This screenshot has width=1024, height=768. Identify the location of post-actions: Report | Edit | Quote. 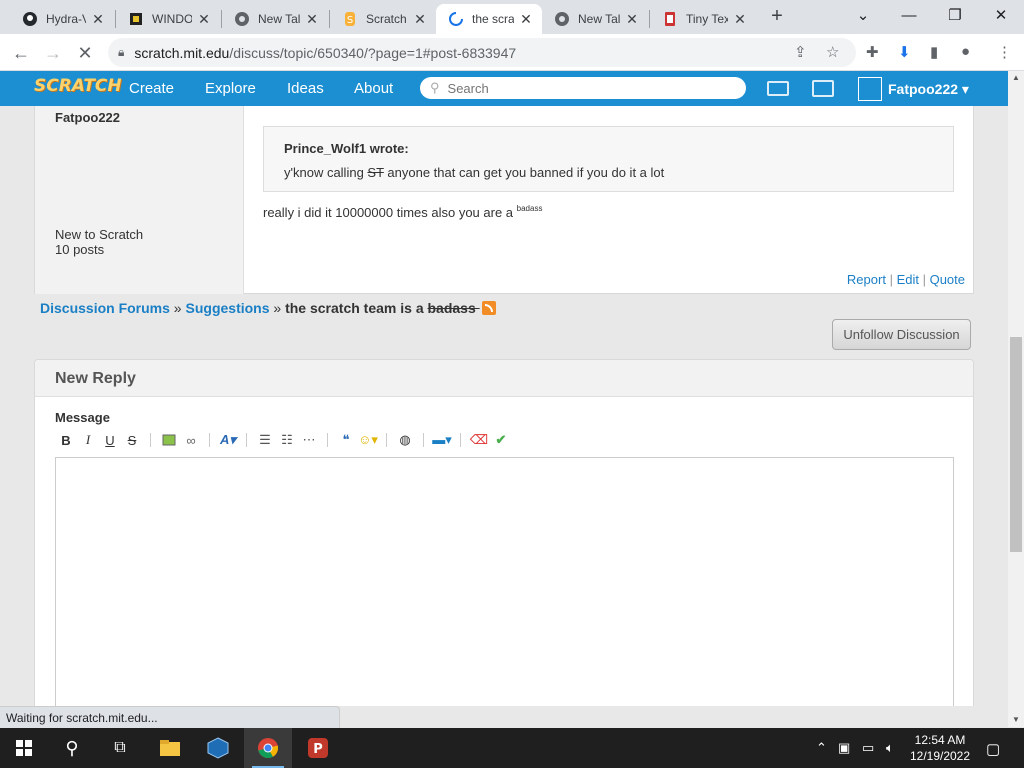
(905, 279).